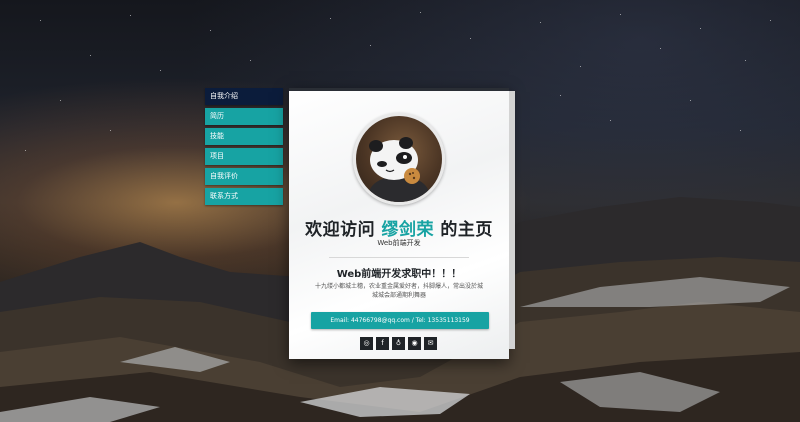  What do you see at coordinates (244, 156) in the screenshot?
I see `nav-item-projects: 项目` at bounding box center [244, 156].